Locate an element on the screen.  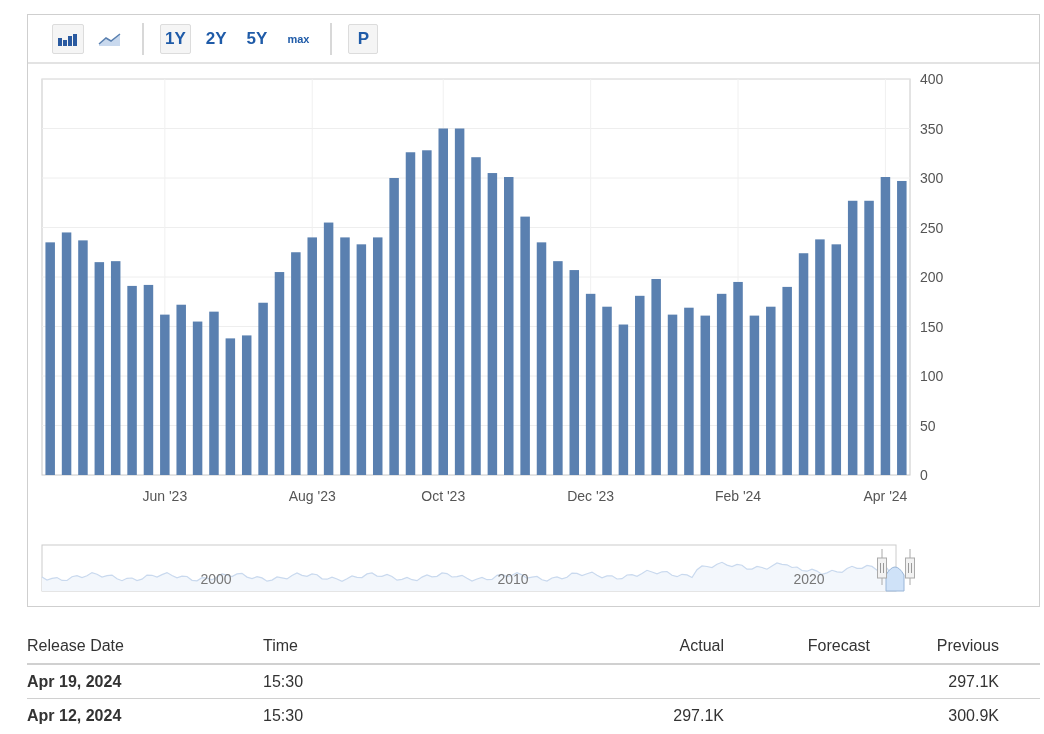
p-button: P is located at coordinates (363, 38).